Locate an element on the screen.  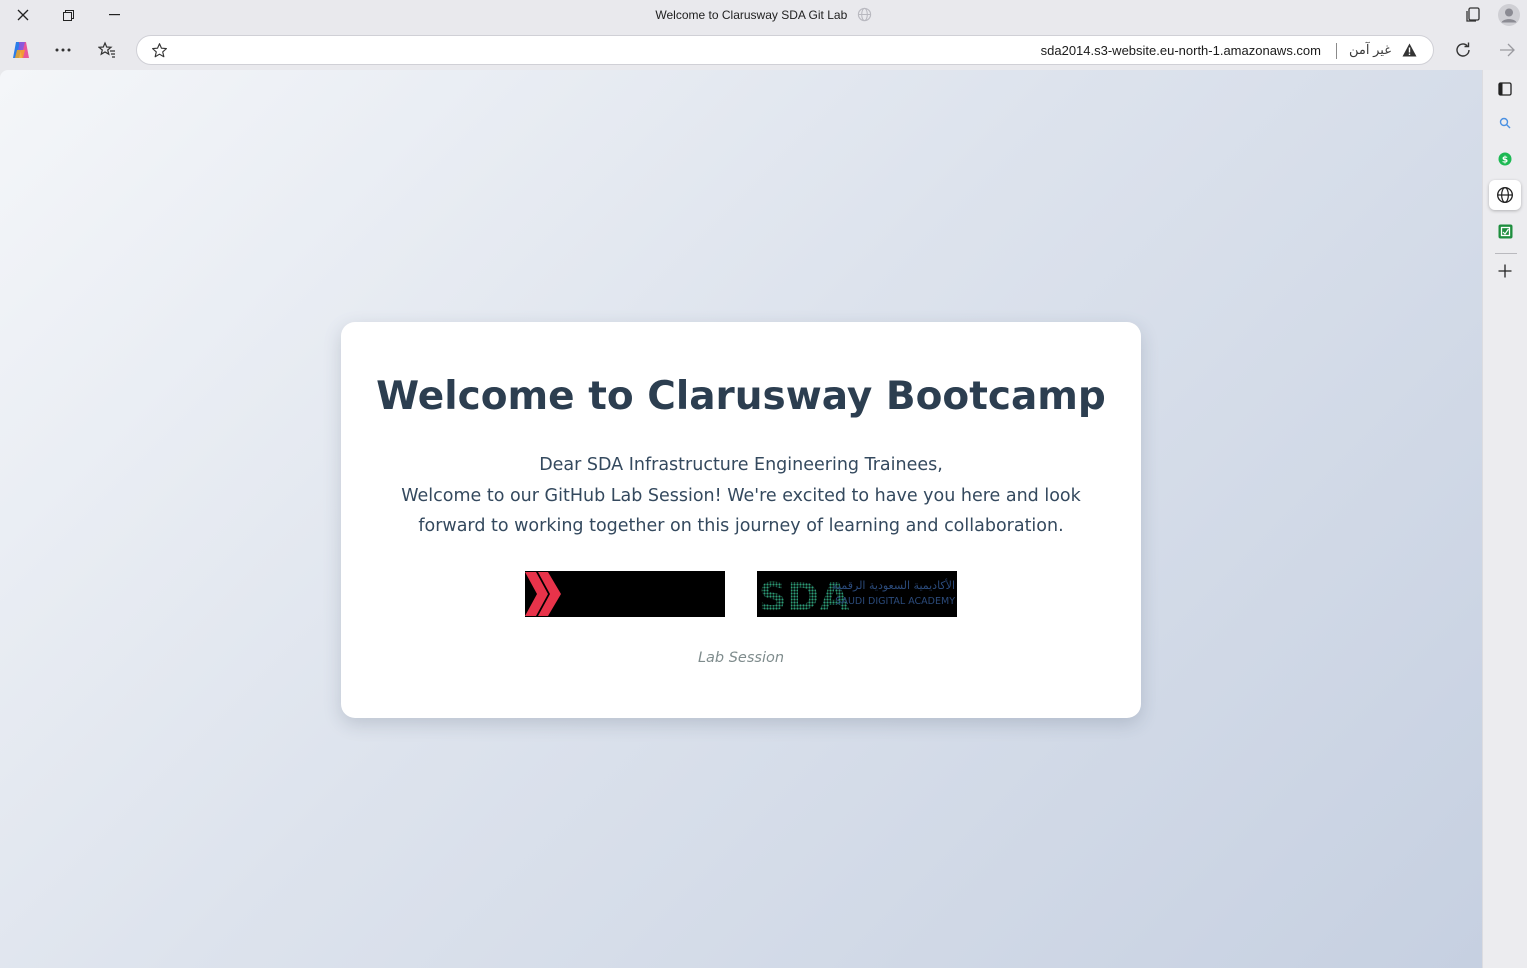
sidebar-divider is located at coordinates (1506, 253).